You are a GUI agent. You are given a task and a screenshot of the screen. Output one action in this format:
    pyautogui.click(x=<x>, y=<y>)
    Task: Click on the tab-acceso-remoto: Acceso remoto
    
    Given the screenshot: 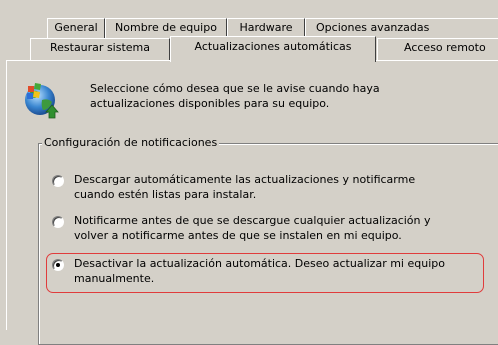 What is the action you would take?
    pyautogui.click(x=437, y=49)
    